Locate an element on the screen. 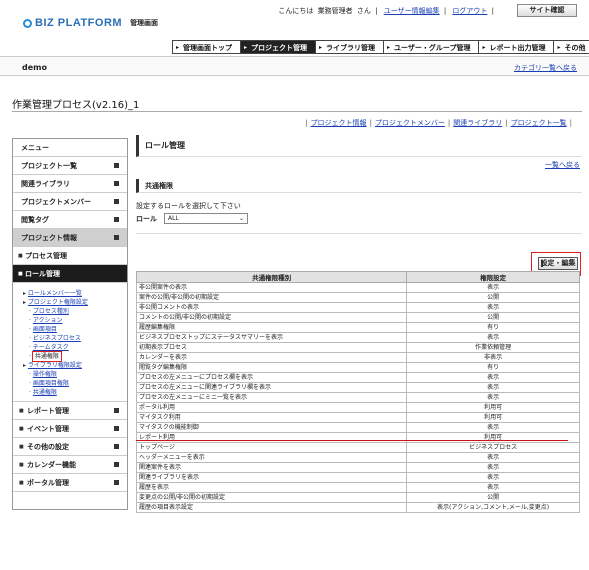  sidebar-bottom-item-1: イベント管理 is located at coordinates (70, 429).